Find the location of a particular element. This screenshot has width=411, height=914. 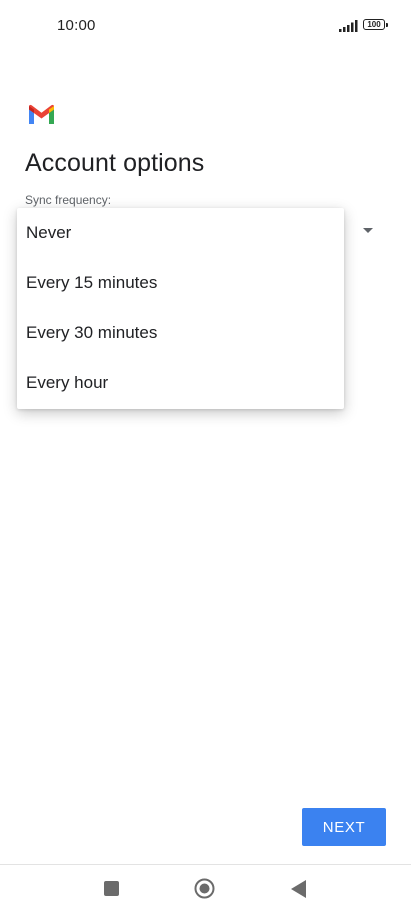

menu-item-never: Never is located at coordinates (180, 233).